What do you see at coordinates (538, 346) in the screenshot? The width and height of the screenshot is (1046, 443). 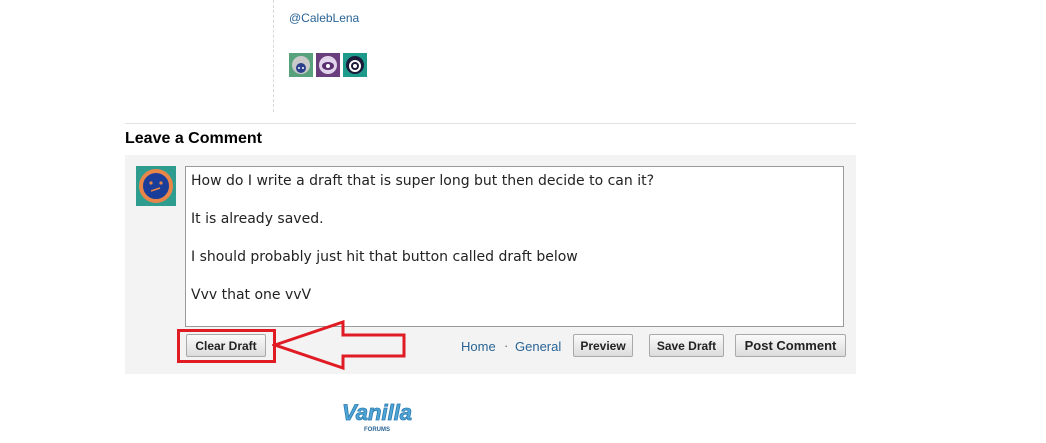 I see `breadcrumb-category-link: General` at bounding box center [538, 346].